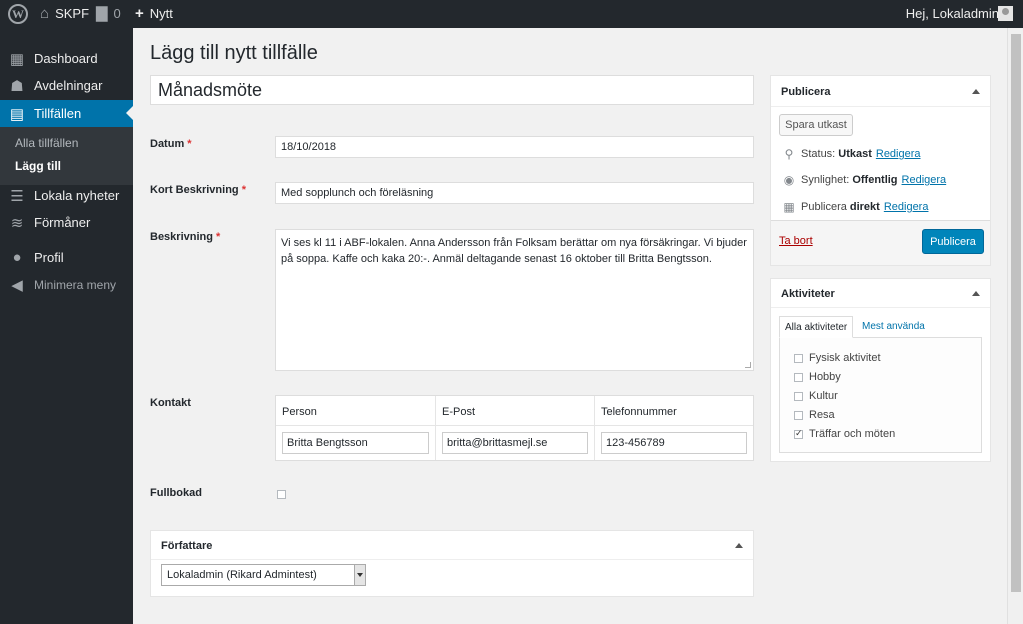  What do you see at coordinates (1016, 313) in the screenshot?
I see `scrollbar-thumb` at bounding box center [1016, 313].